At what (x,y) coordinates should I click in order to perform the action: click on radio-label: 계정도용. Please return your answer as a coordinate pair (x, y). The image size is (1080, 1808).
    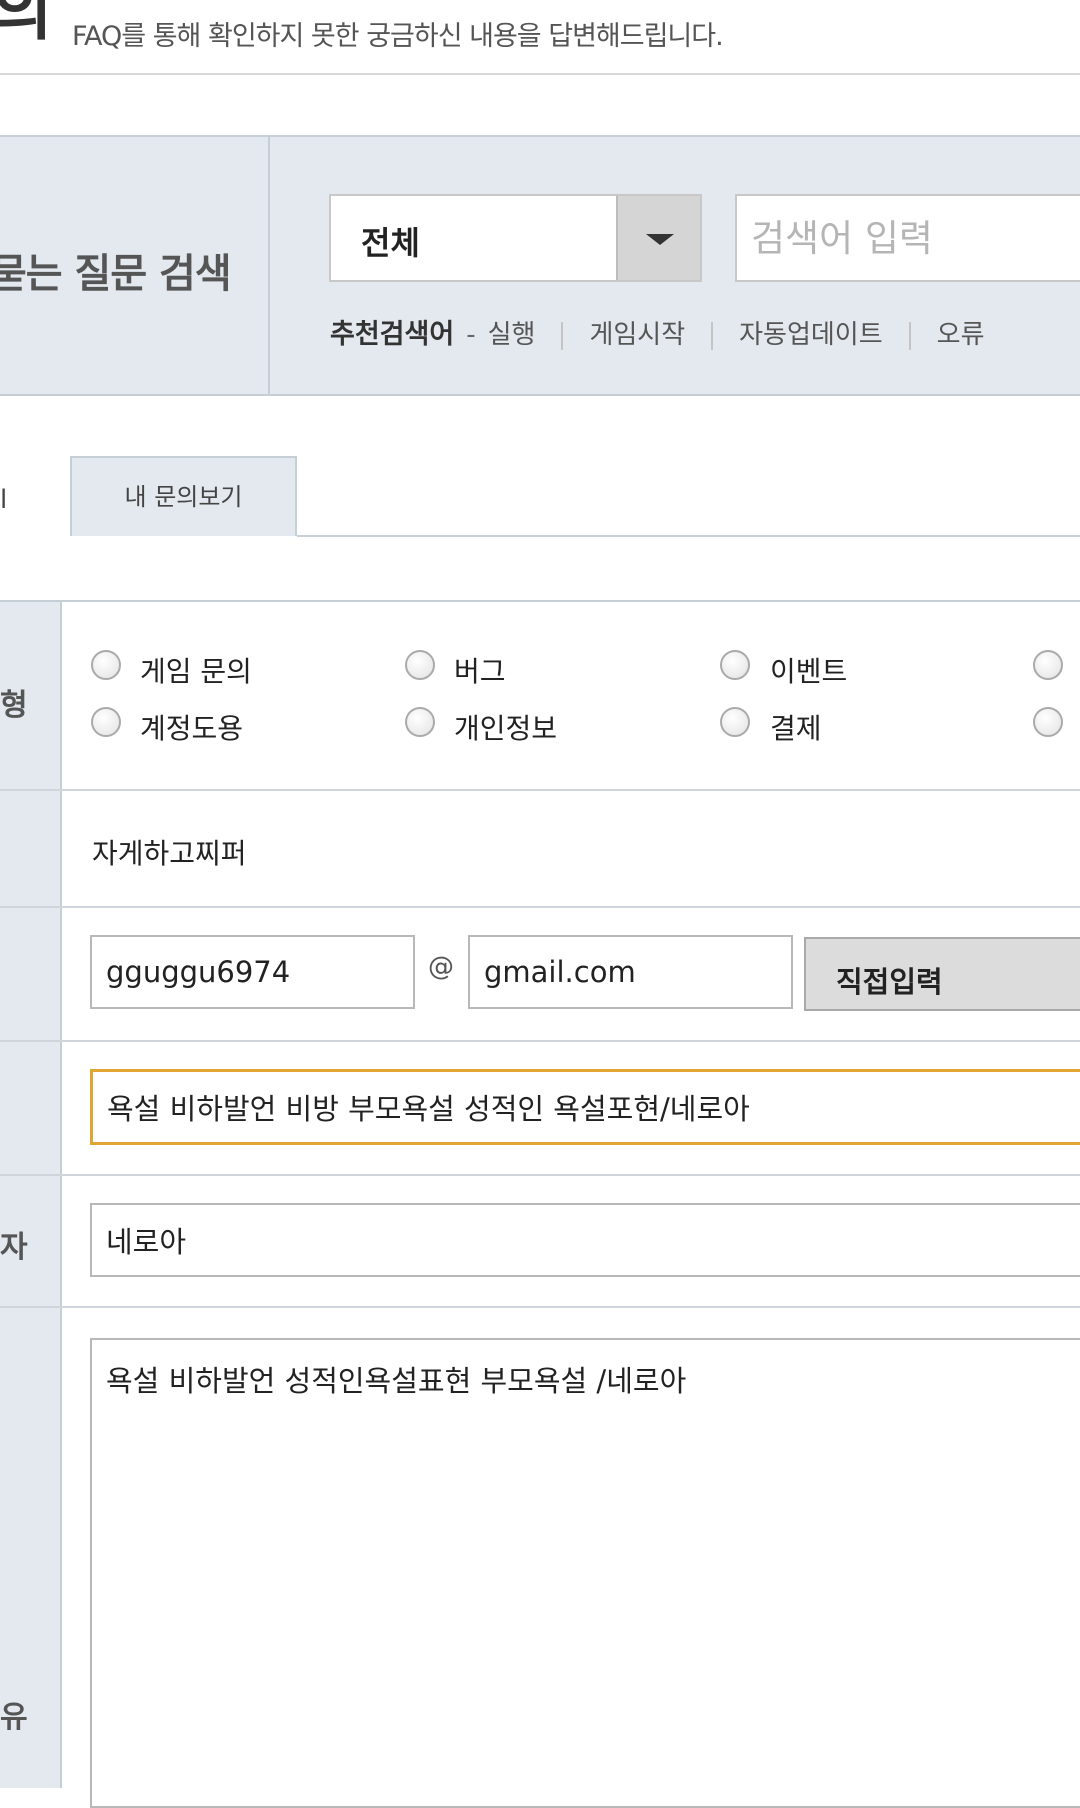
    Looking at the image, I should click on (192, 728).